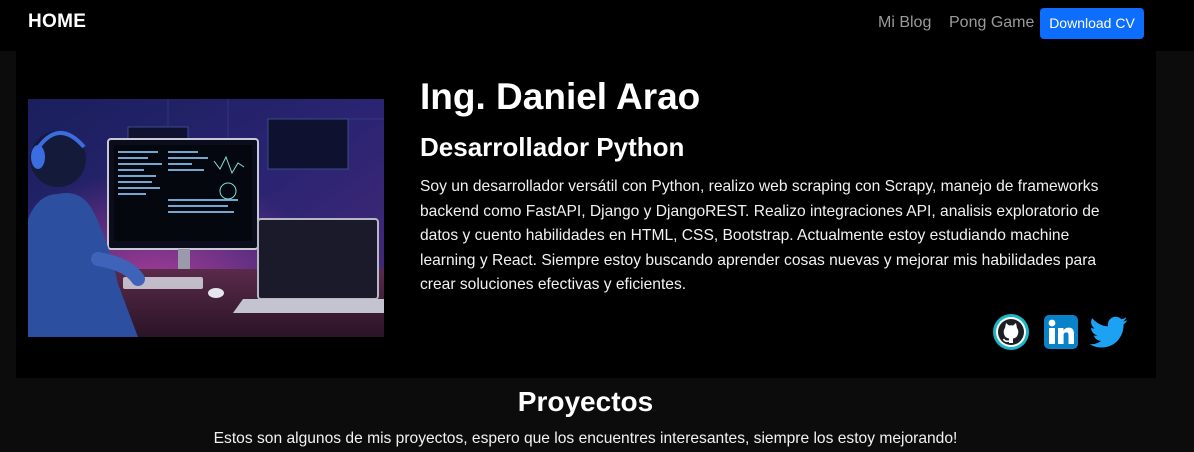 The height and width of the screenshot is (452, 1194). I want to click on nav-link-blog: Mi Blog, so click(904, 23).